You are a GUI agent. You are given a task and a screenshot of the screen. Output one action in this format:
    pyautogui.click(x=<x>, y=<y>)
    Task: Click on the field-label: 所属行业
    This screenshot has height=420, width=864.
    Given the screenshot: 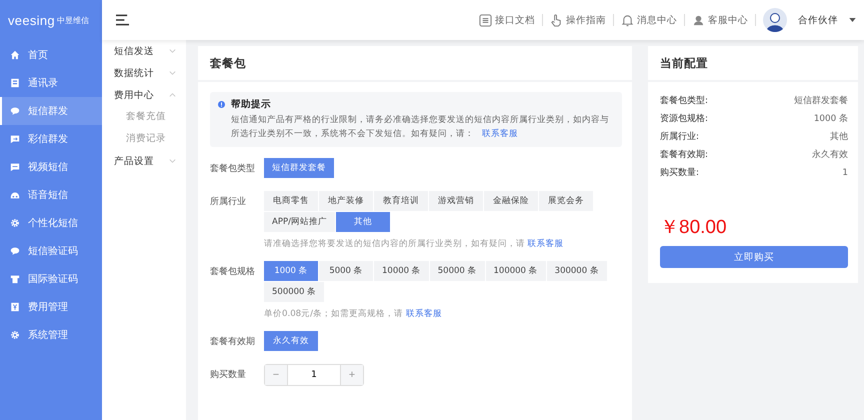 What is the action you would take?
    pyautogui.click(x=228, y=202)
    